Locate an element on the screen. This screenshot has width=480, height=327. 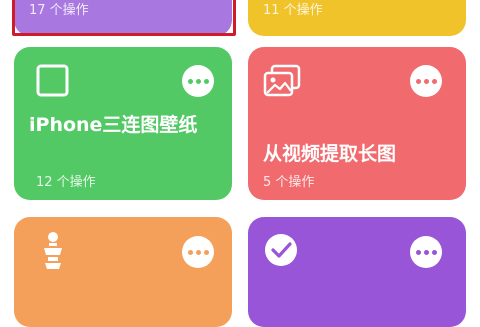
shortcut-card-top-right: 11 个操作 is located at coordinates (357, 18).